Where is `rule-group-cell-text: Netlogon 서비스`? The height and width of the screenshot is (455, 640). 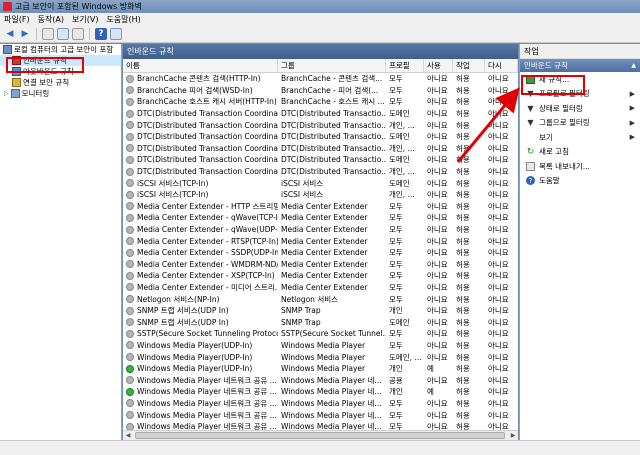
rule-group-cell-text: Netlogon 서비스 is located at coordinates (310, 299).